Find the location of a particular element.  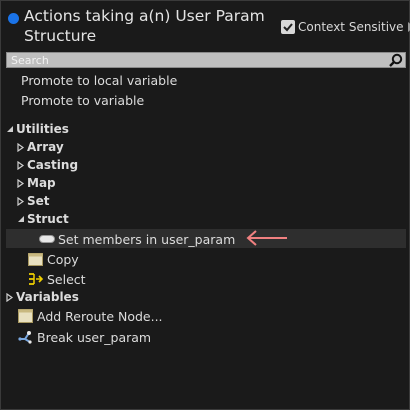

break-struct-icon is located at coordinates (25, 337).